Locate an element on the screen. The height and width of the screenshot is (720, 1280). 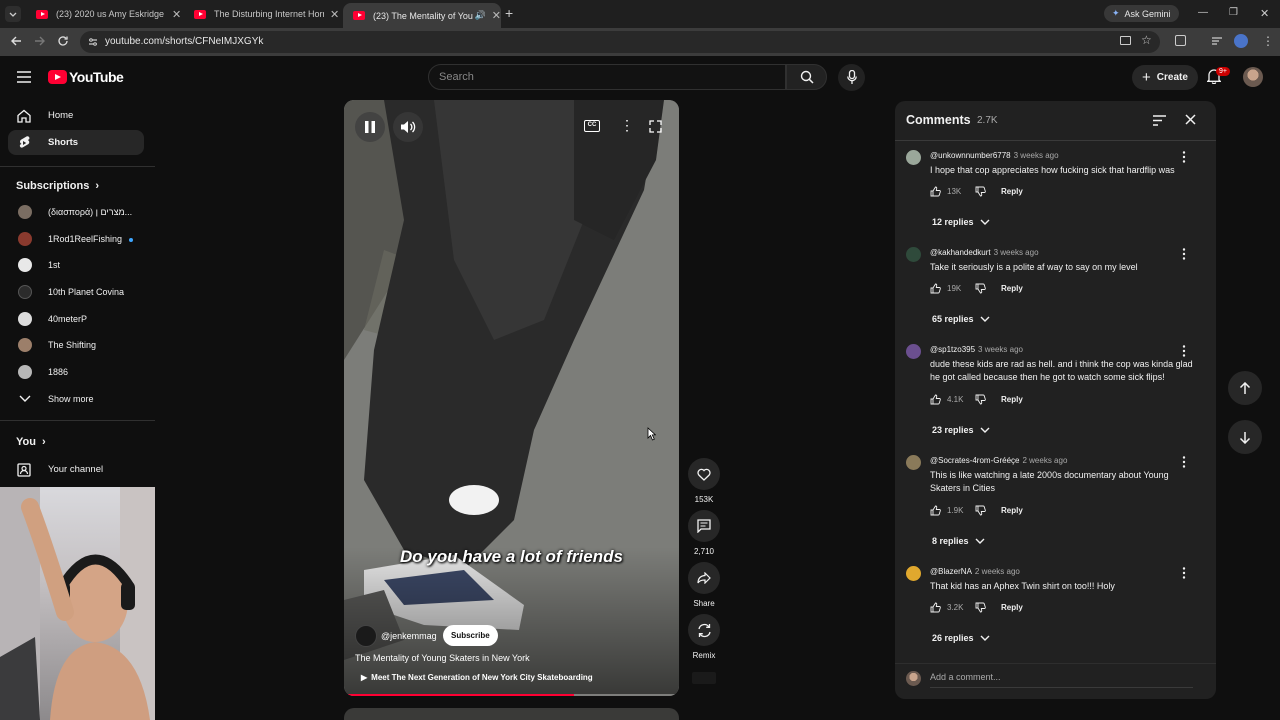
new-tab-button: + is located at coordinates (509, 13).